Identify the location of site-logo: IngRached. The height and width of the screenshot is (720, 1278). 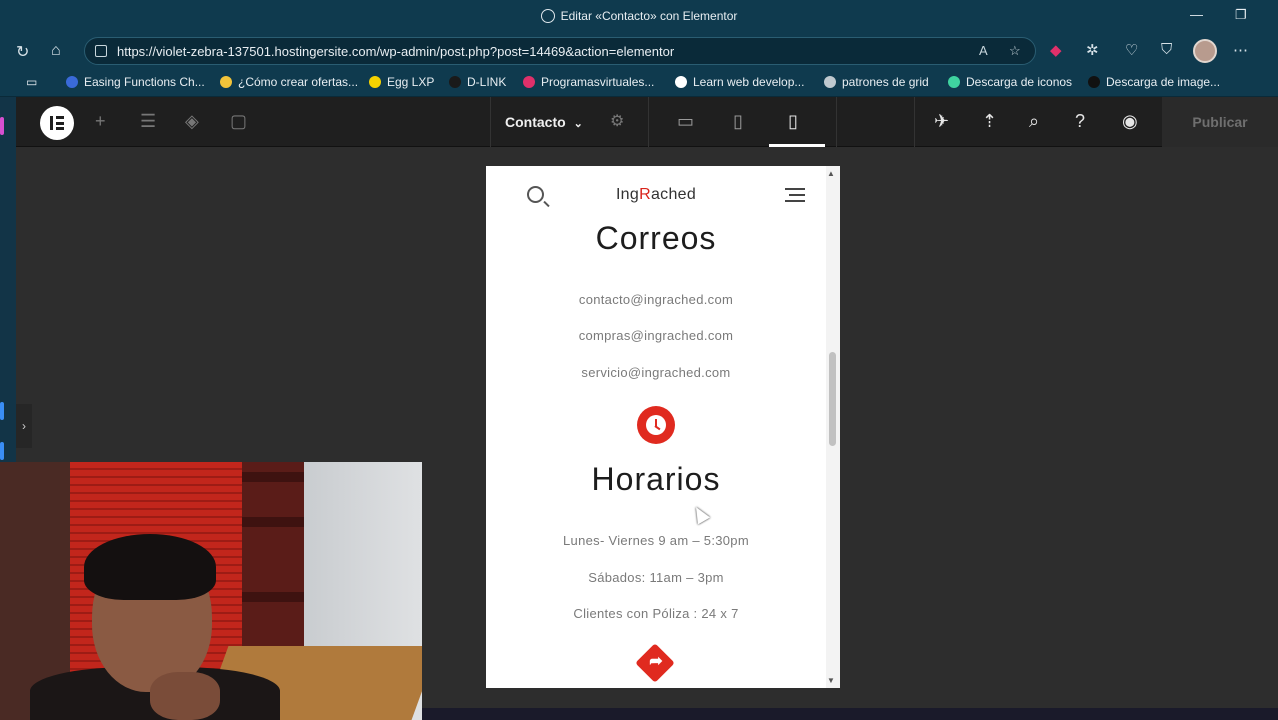
(656, 195).